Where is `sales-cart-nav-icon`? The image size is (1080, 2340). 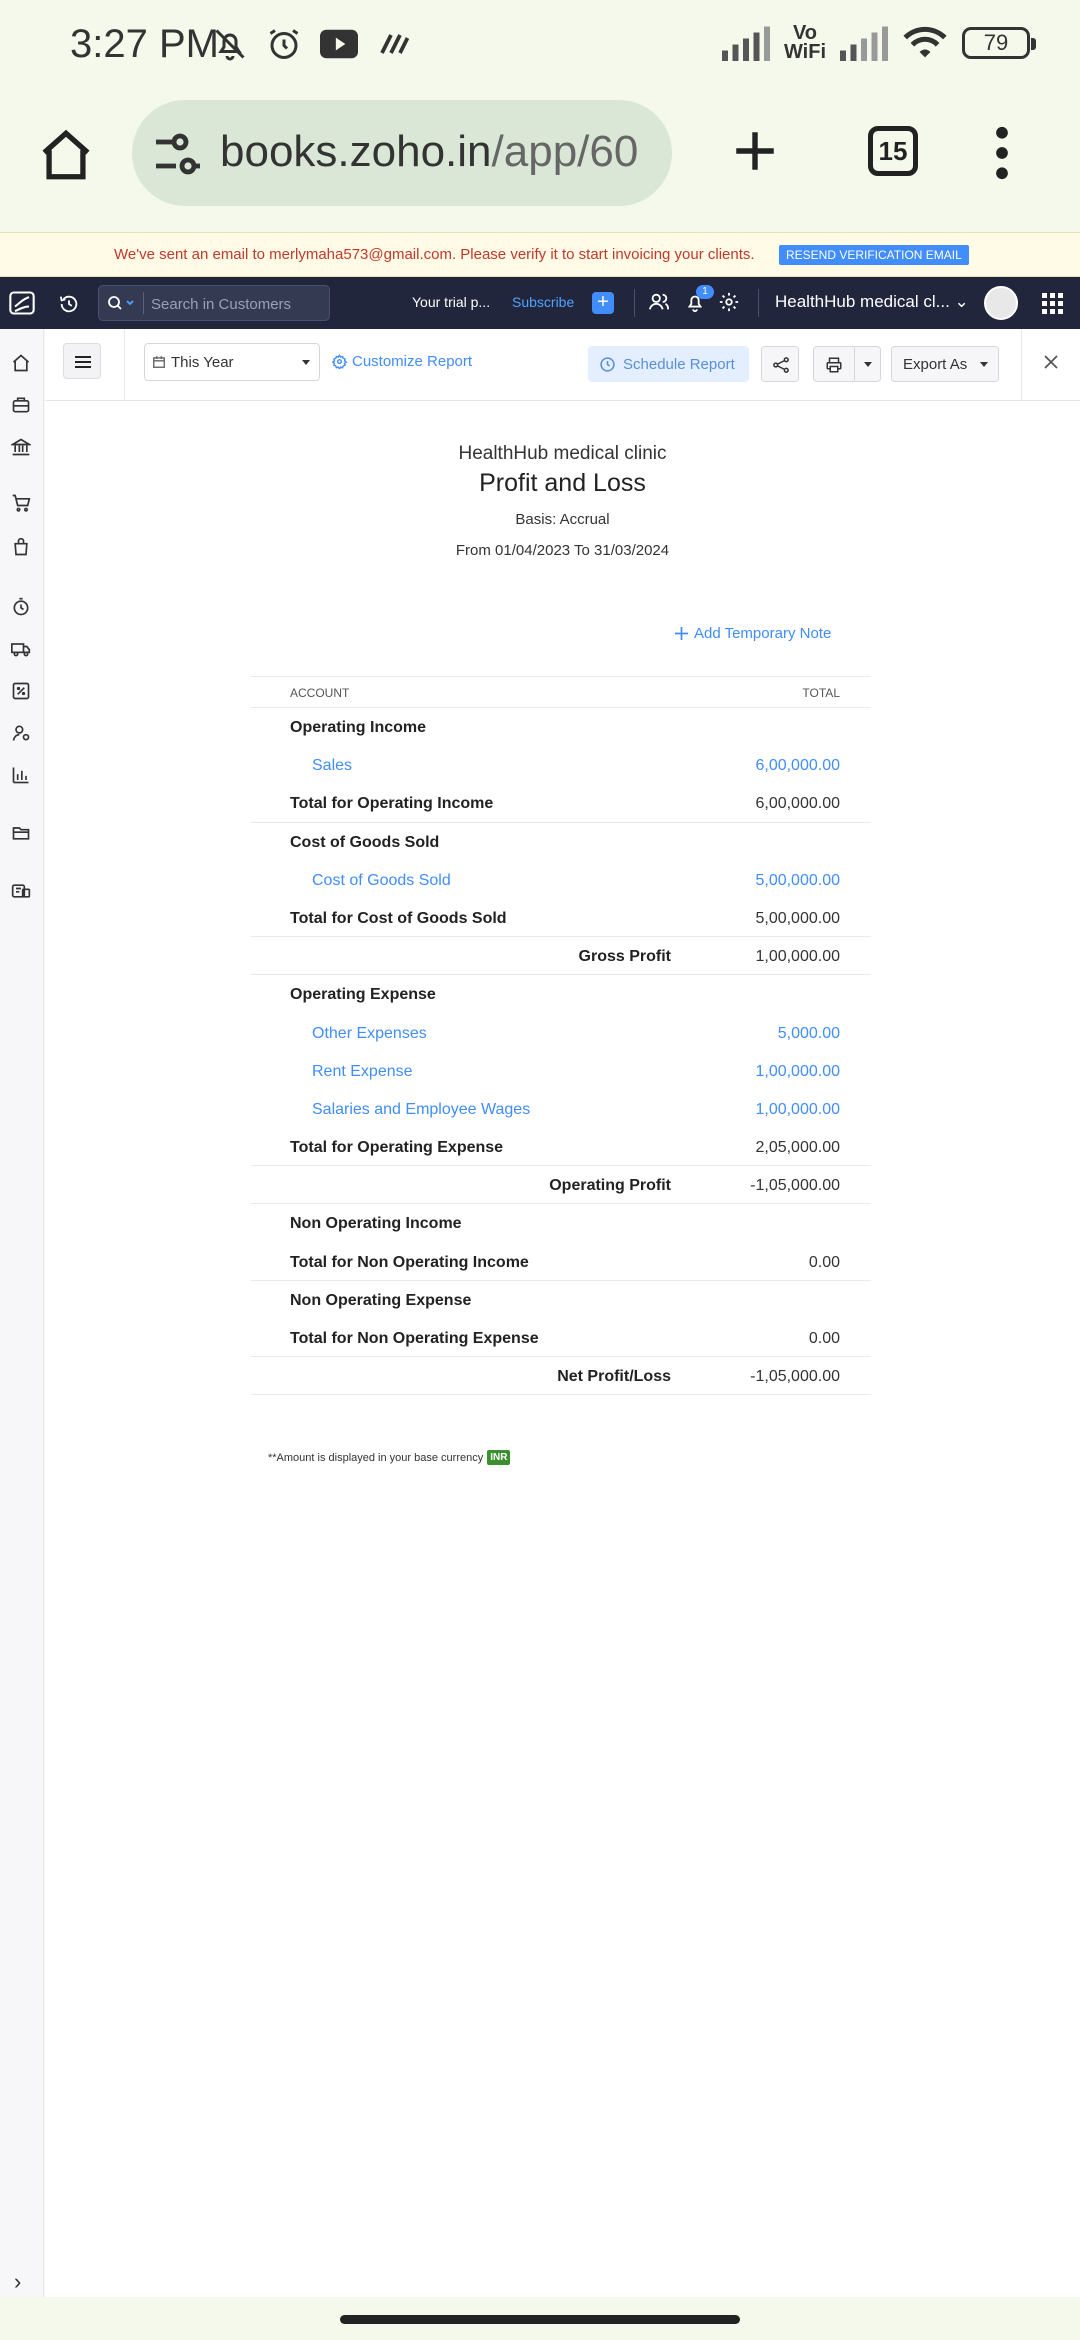
sales-cart-nav-icon is located at coordinates (21, 503).